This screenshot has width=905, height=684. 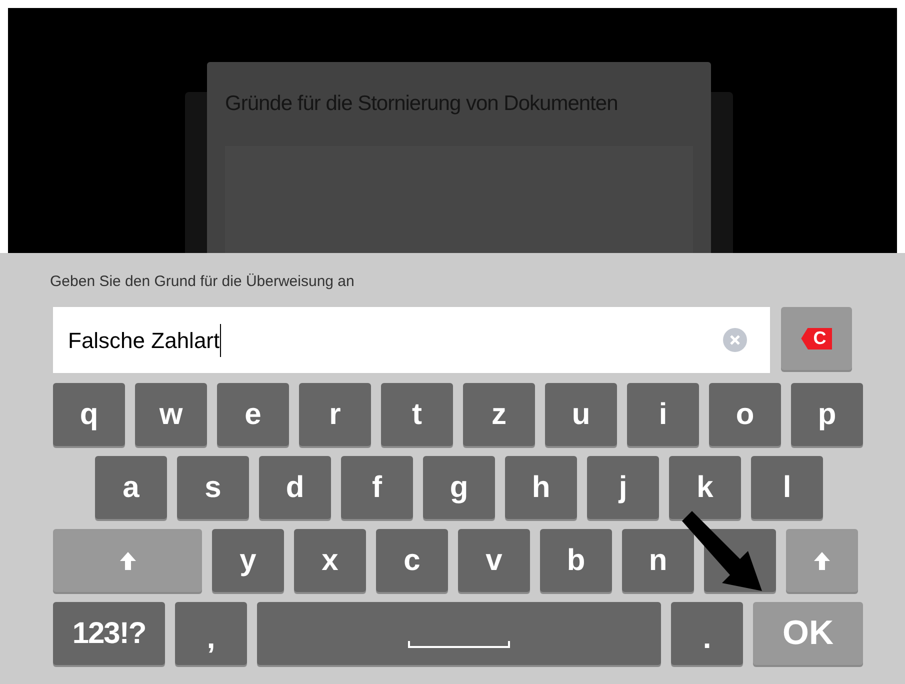 I want to click on key: g, so click(x=459, y=487).